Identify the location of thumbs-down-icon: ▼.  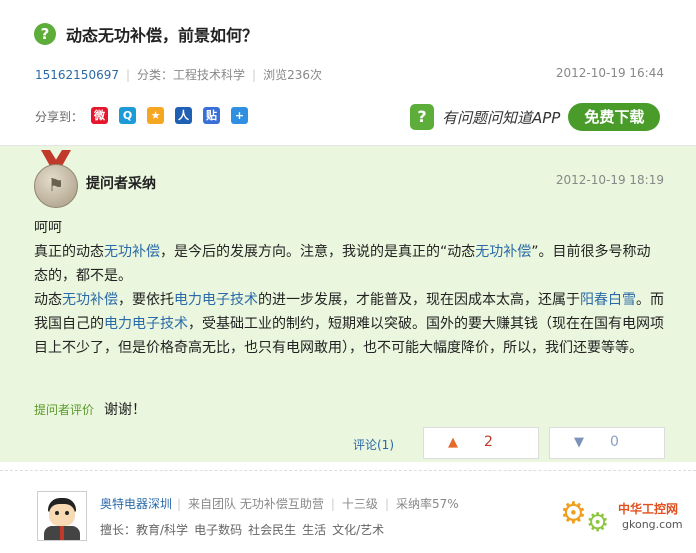
(579, 442).